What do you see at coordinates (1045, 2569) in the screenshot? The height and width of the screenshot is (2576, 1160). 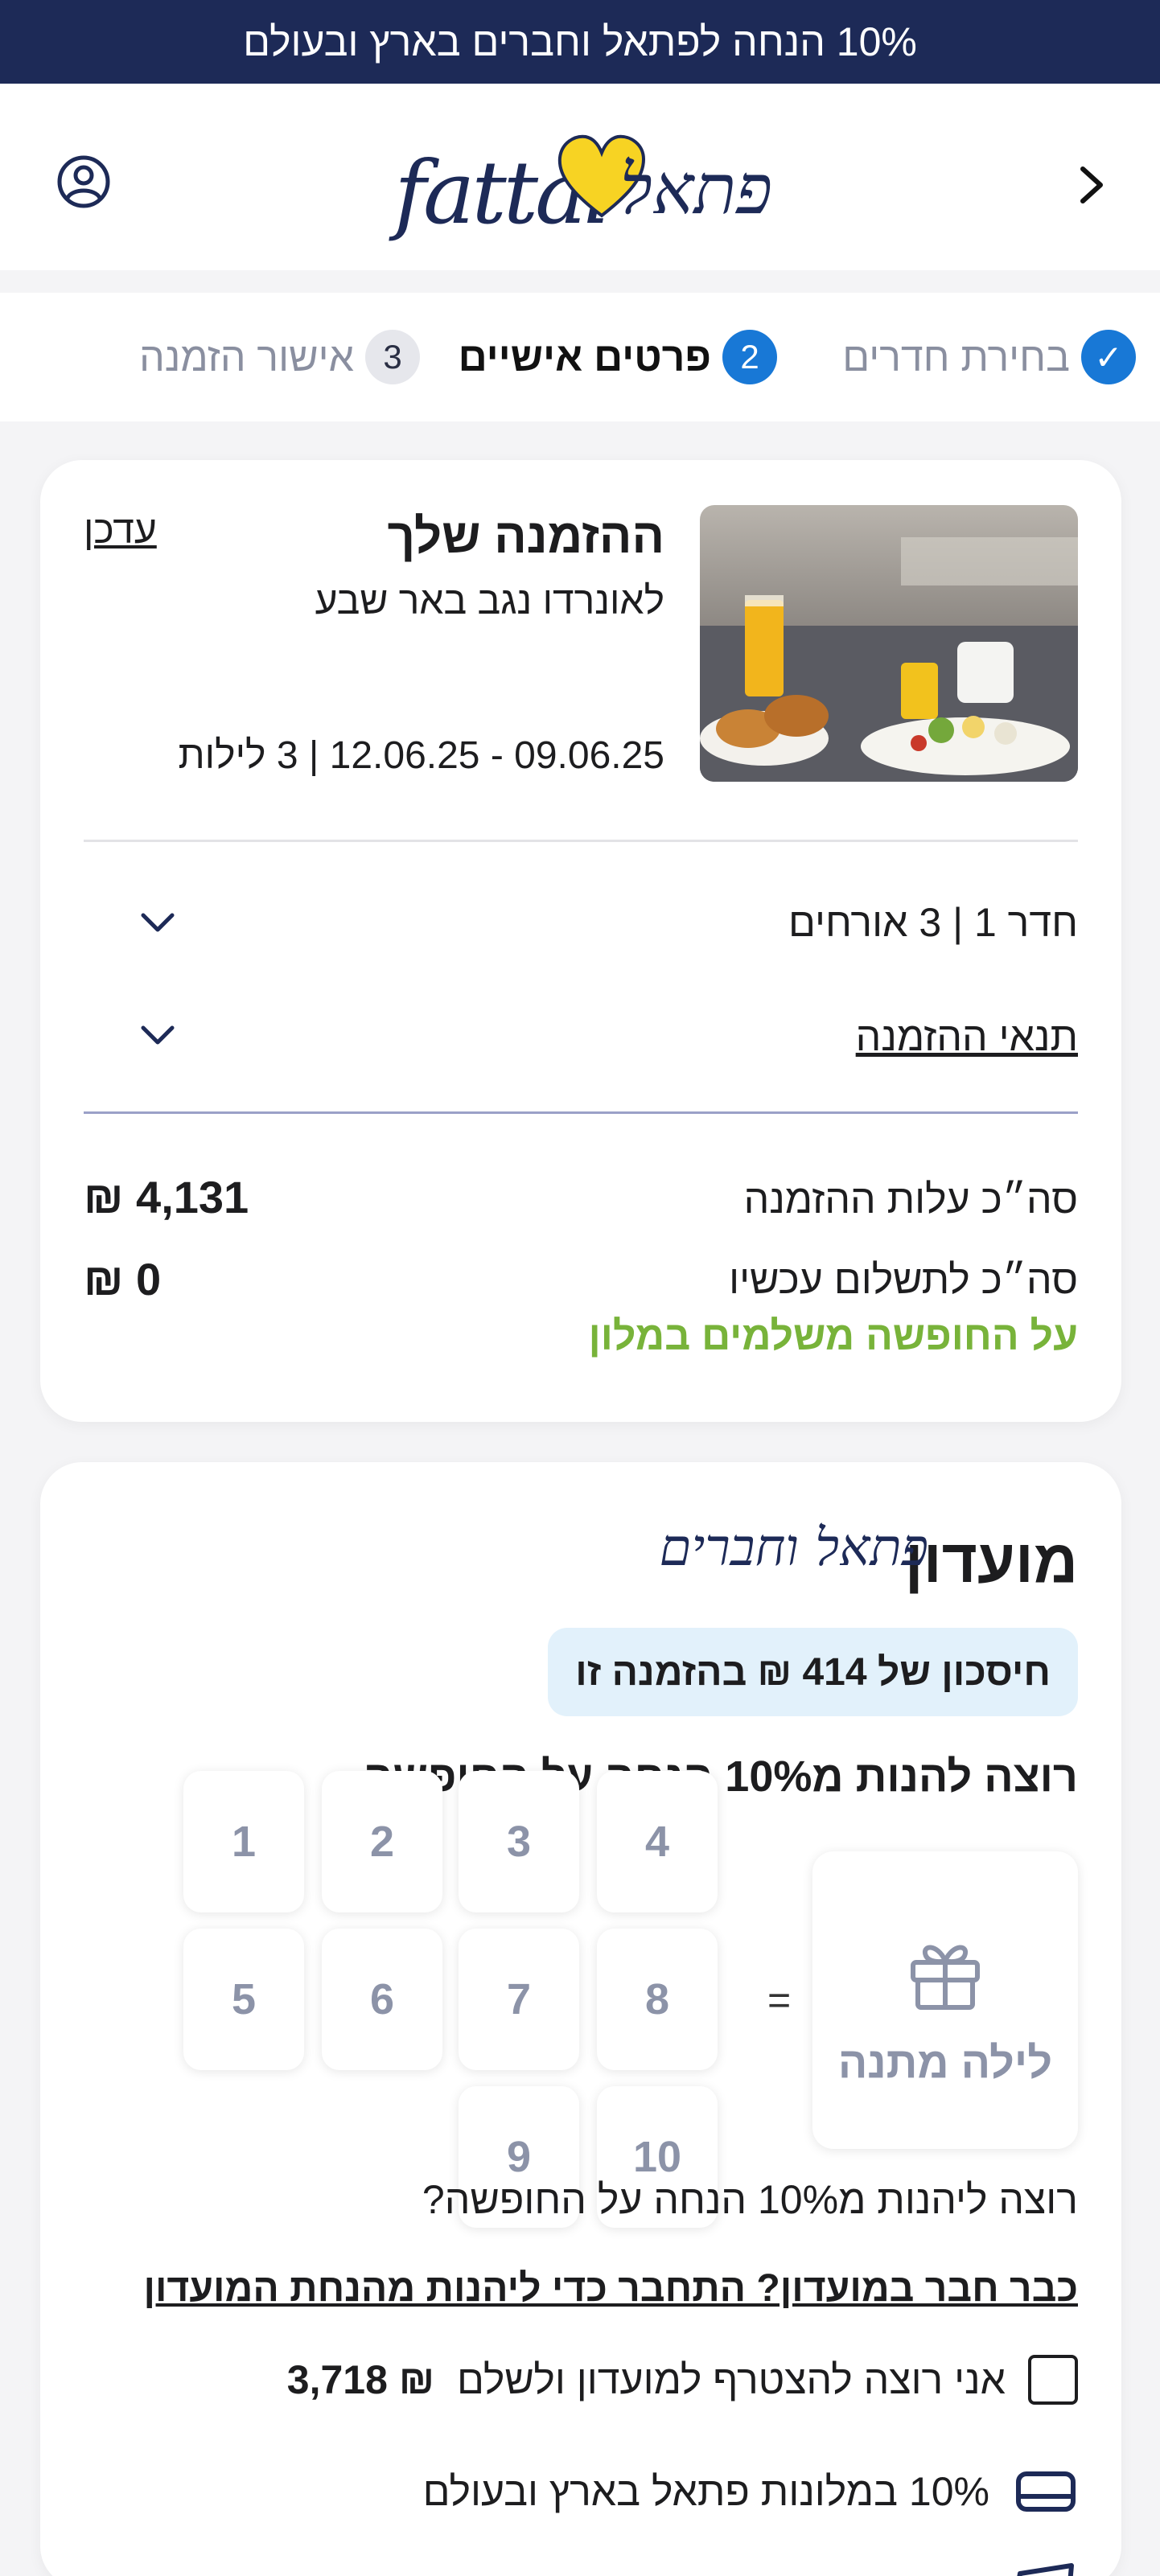 I see `ticket-icon` at bounding box center [1045, 2569].